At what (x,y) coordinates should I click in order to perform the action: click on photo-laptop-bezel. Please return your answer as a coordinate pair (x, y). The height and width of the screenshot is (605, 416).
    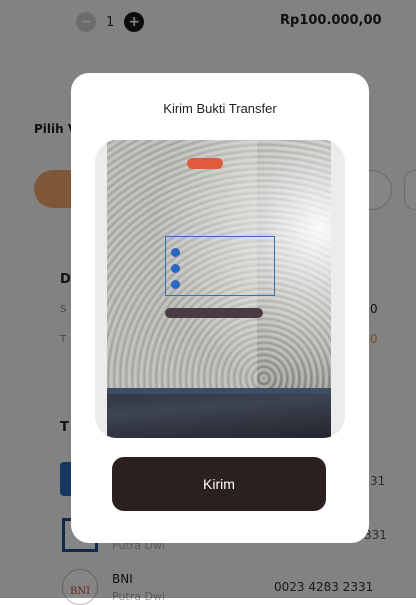
    Looking at the image, I should click on (219, 413).